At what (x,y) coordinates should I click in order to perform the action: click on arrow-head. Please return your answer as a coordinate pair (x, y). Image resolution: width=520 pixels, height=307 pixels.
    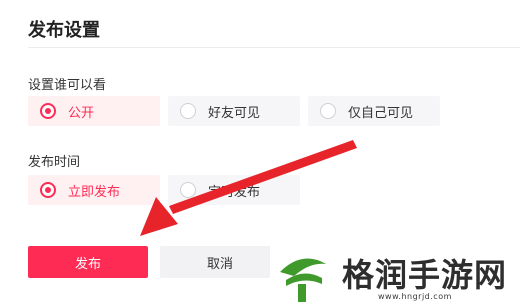
    Looking at the image, I should click on (159, 216).